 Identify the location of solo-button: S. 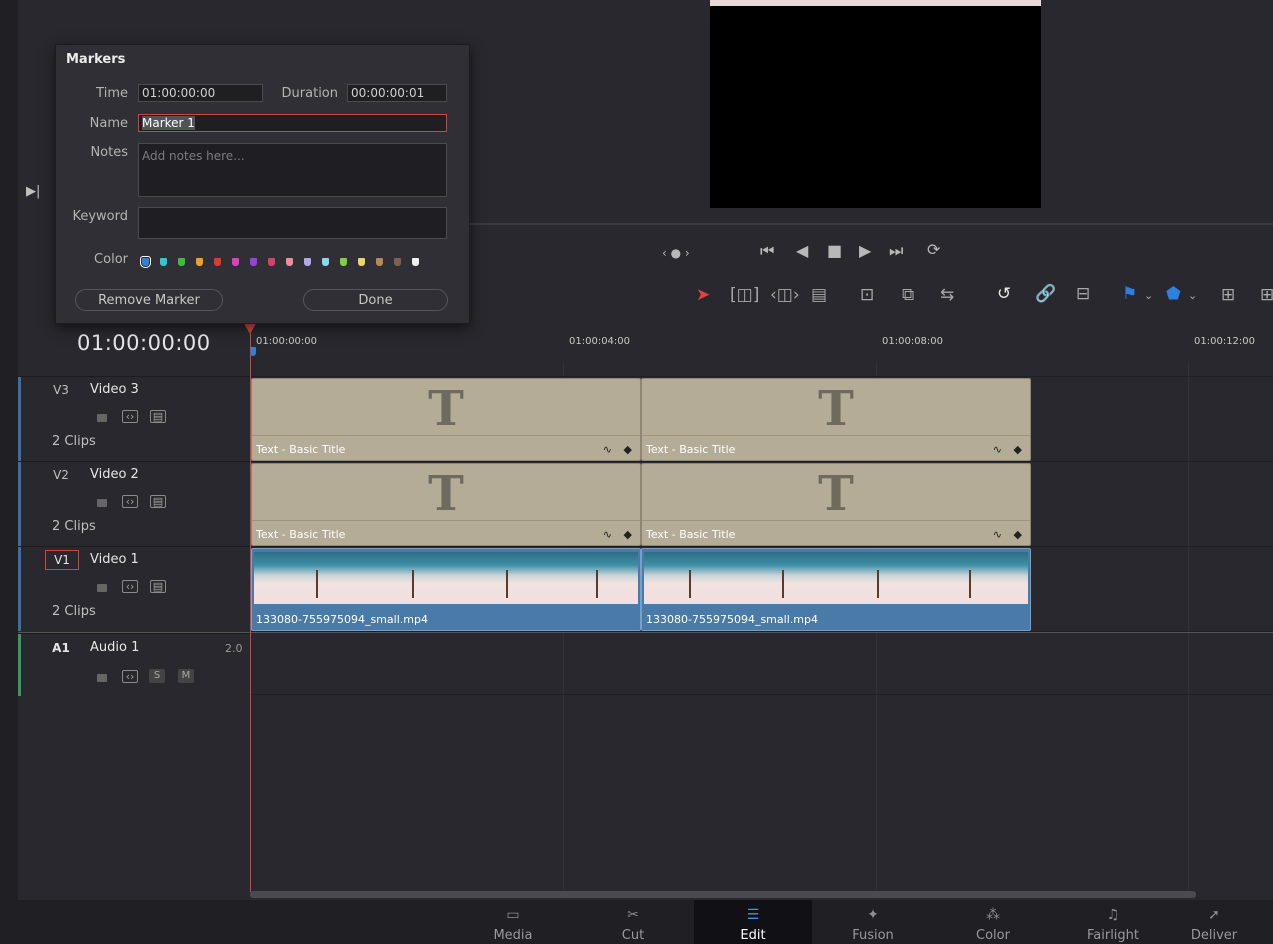
(157, 676).